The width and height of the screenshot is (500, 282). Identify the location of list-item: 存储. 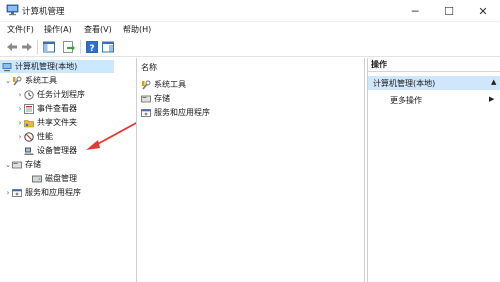
(155, 98).